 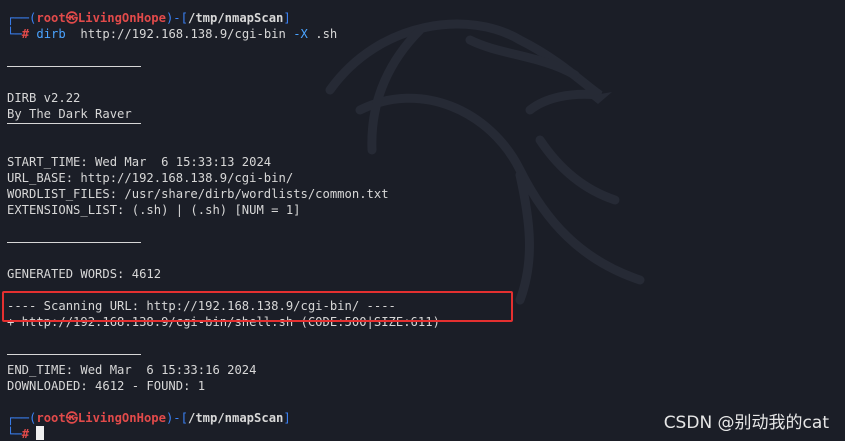 I want to click on dirb-title: DIRB v2.22, so click(x=44, y=98).